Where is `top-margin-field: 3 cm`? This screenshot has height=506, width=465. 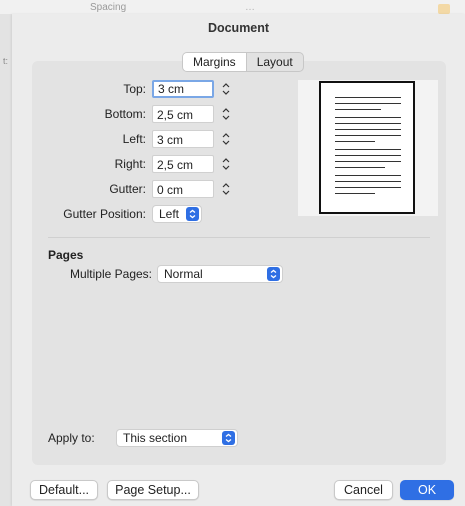
top-margin-field: 3 cm is located at coordinates (183, 89).